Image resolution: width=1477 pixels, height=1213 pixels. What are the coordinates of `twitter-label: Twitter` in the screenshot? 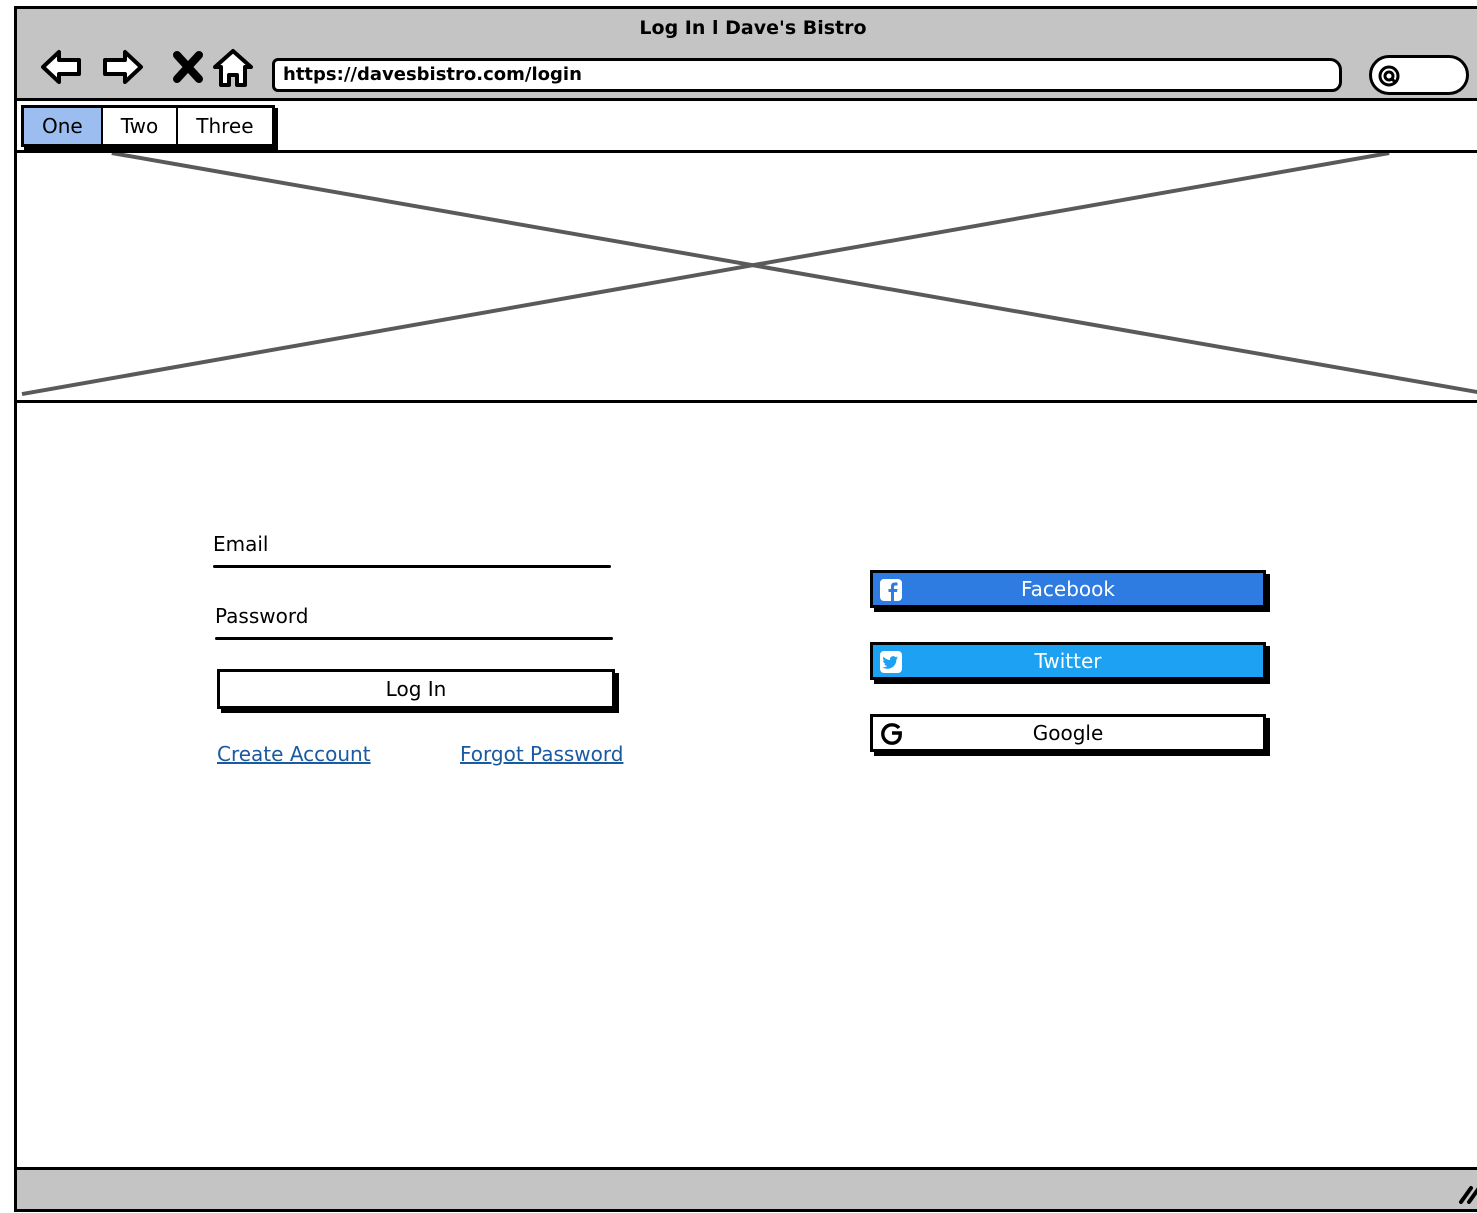 It's located at (1068, 661).